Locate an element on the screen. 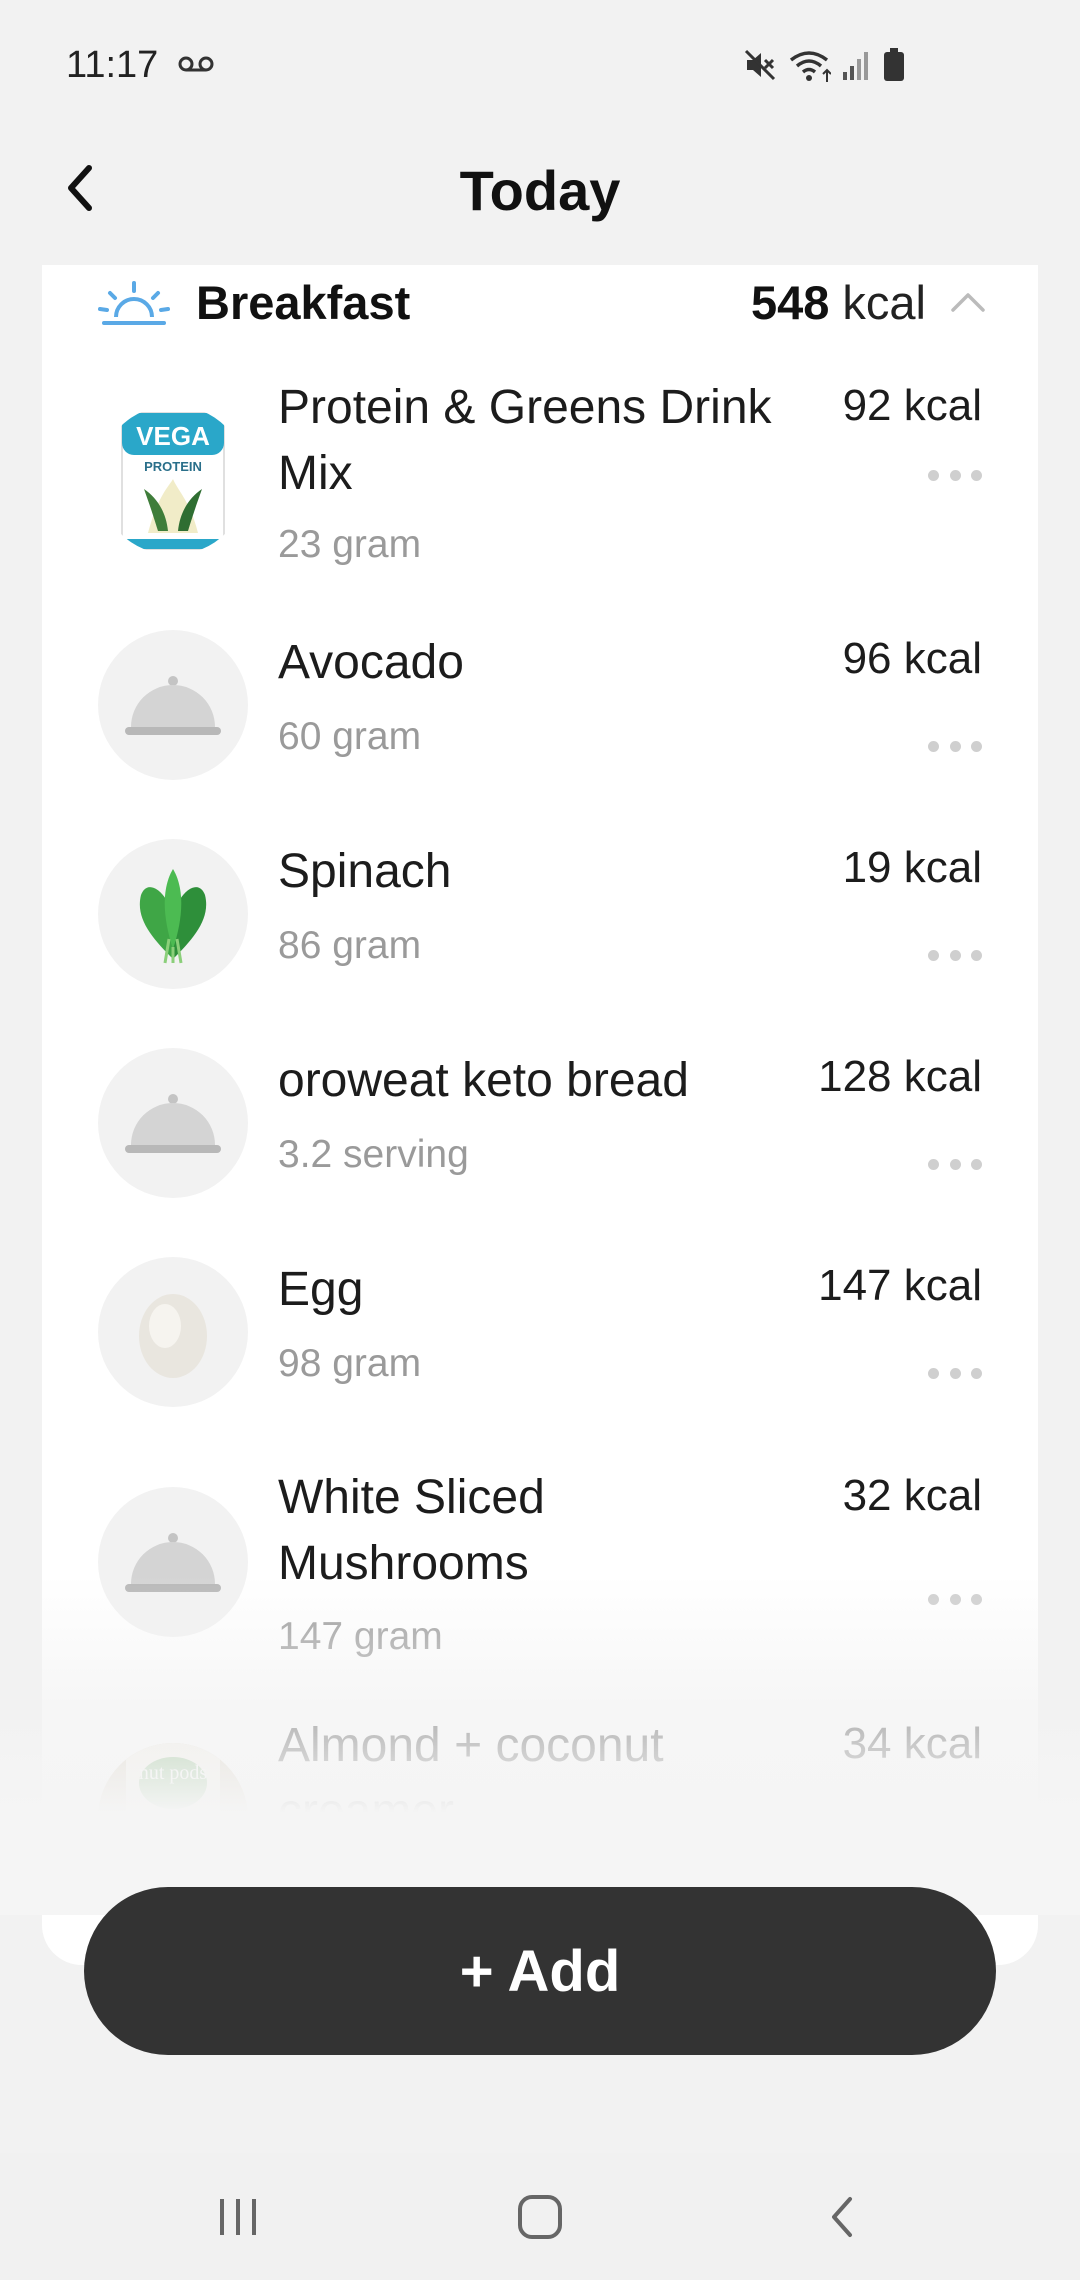 Image resolution: width=1080 pixels, height=2280 pixels. home-icon is located at coordinates (540, 2217).